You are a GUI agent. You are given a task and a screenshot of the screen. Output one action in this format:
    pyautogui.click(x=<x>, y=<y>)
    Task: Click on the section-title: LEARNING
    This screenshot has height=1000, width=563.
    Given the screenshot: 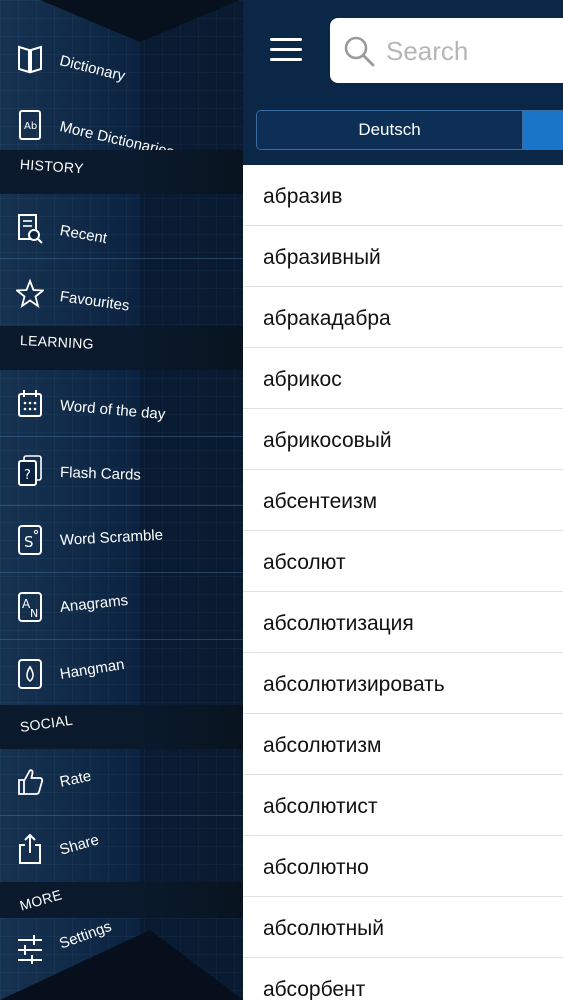 What is the action you would take?
    pyautogui.click(x=57, y=342)
    